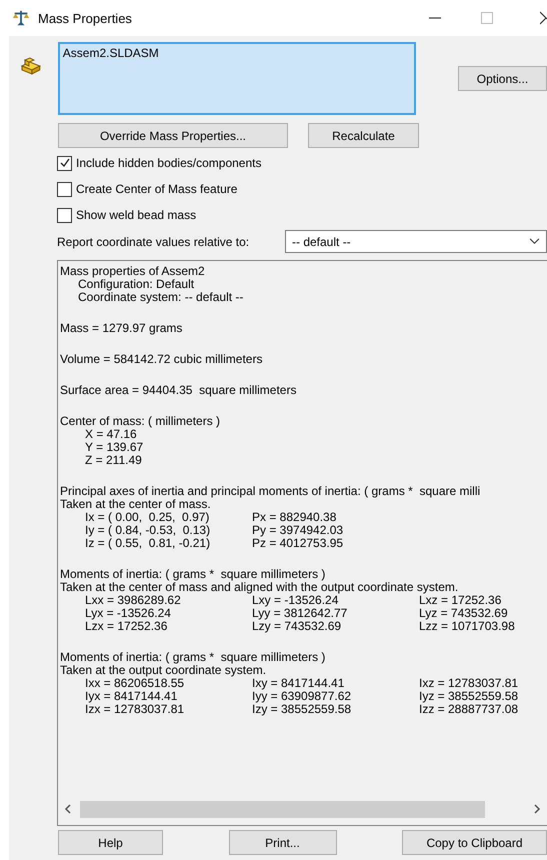 This screenshot has height=860, width=547. What do you see at coordinates (153, 241) in the screenshot?
I see `coordinate-label: Report coordinate values relative to:` at bounding box center [153, 241].